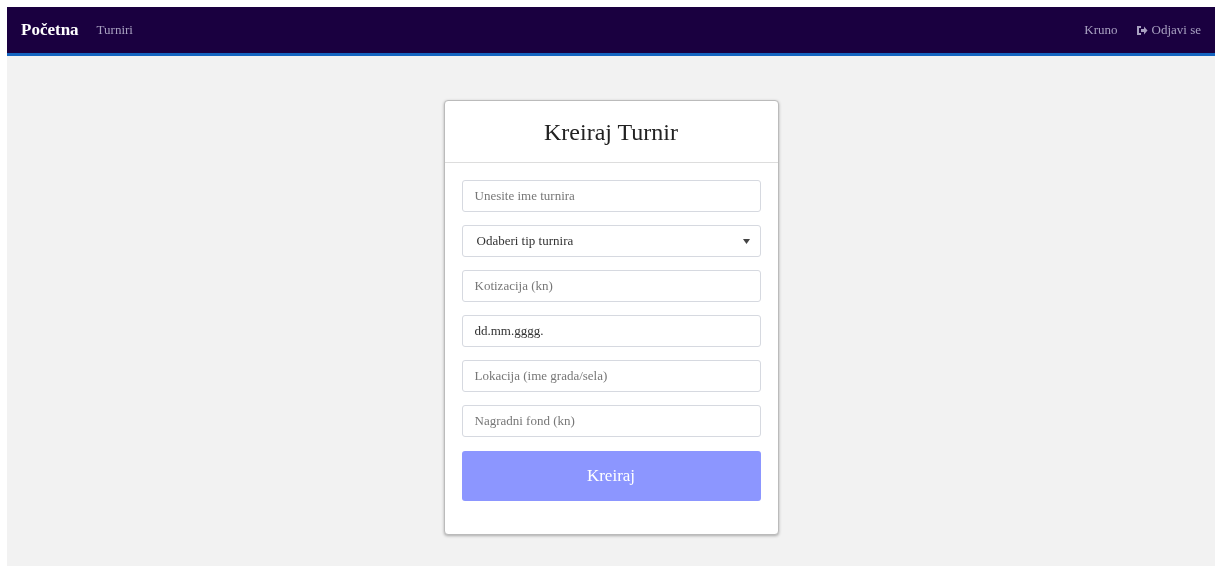 The height and width of the screenshot is (566, 1215). Describe the element at coordinates (611, 421) in the screenshot. I see `input-field: Nagradni fond (kn)` at that location.